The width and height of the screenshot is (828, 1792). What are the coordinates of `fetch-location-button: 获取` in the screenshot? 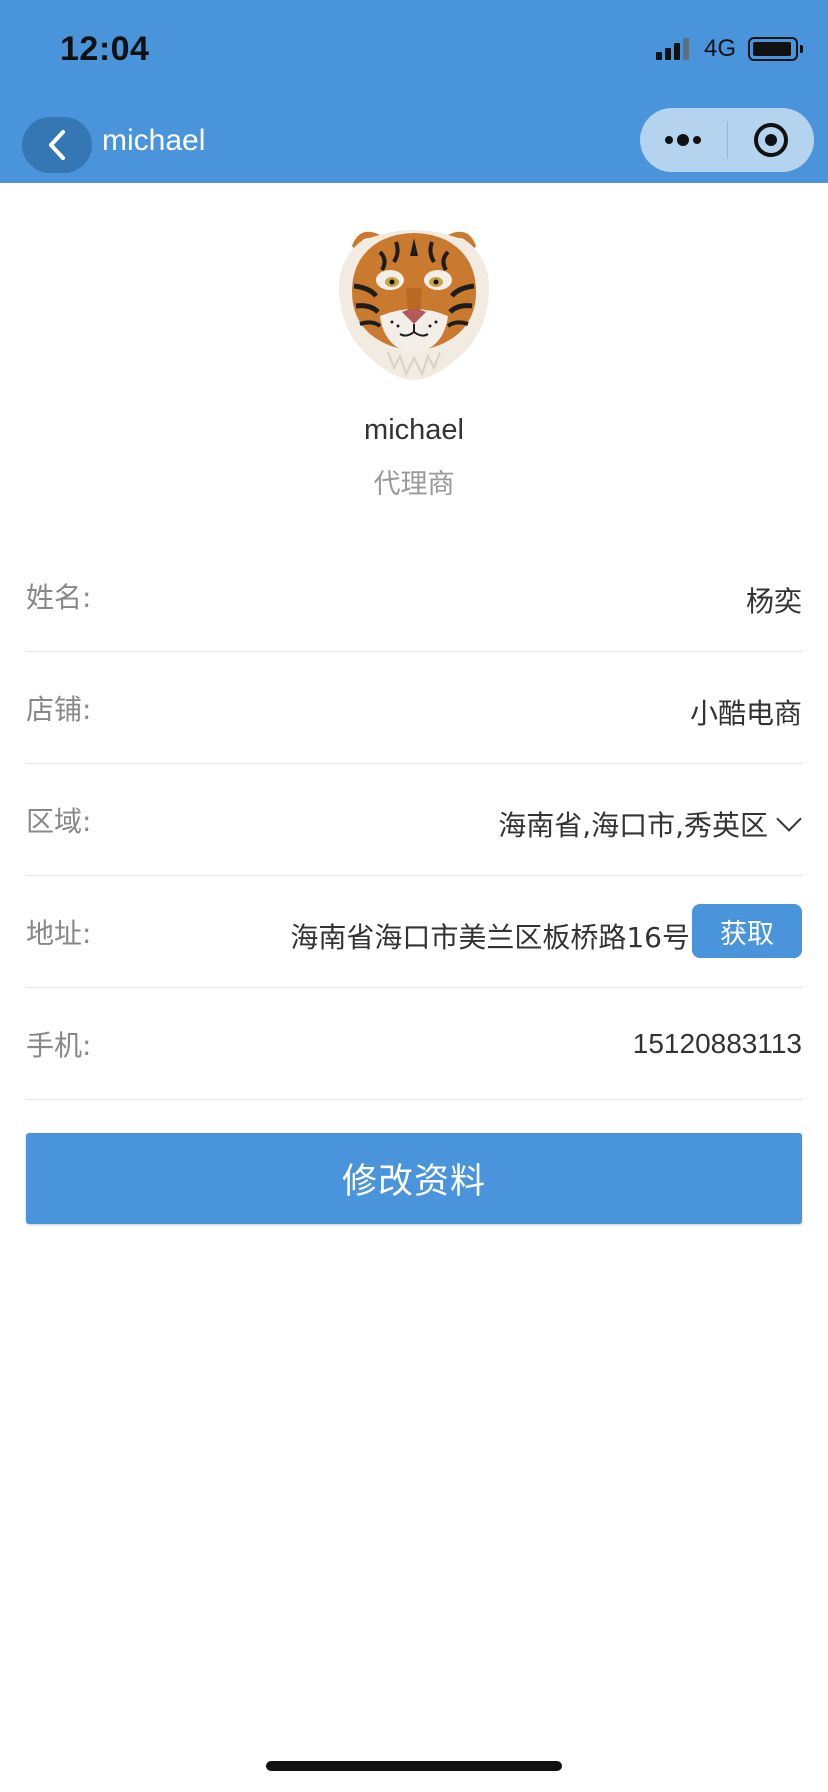 It's located at (747, 931).